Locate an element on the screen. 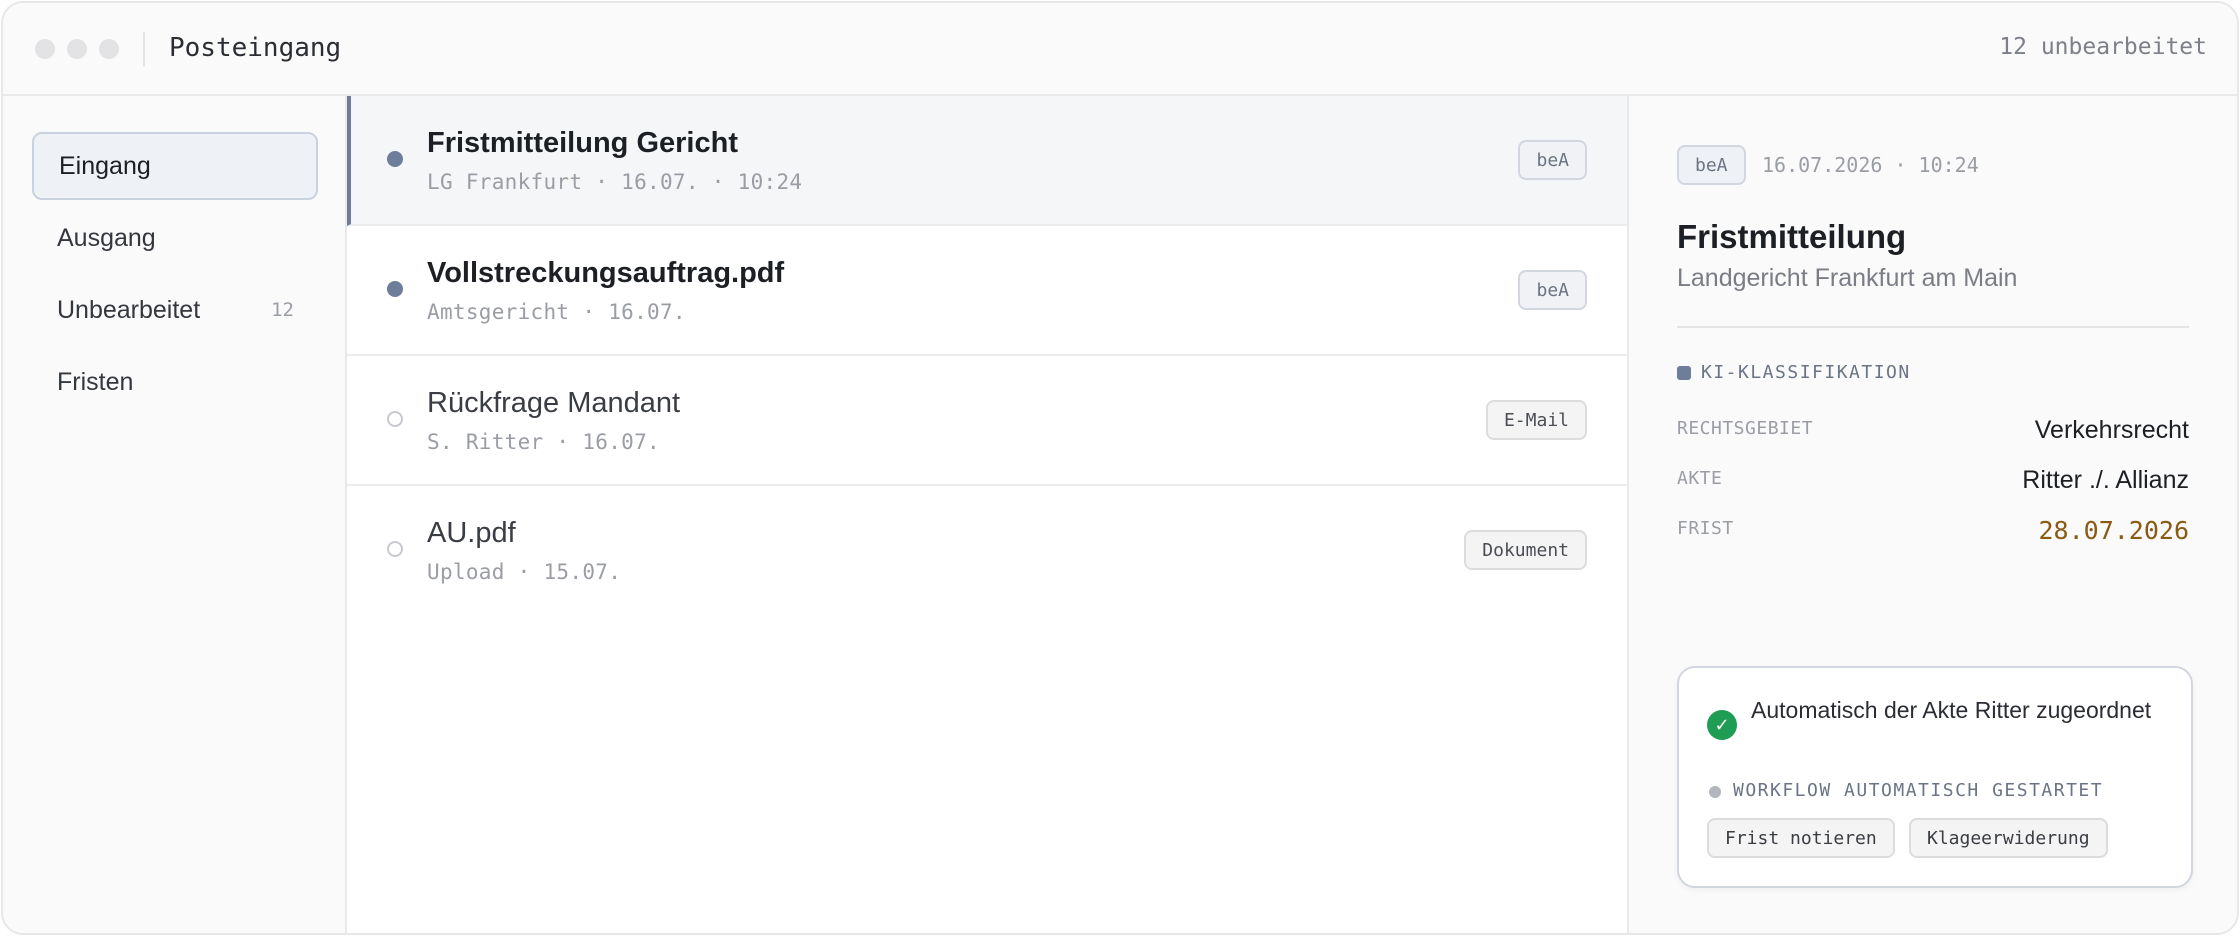 This screenshot has width=2240, height=936. workflow-status-icon is located at coordinates (1715, 792).